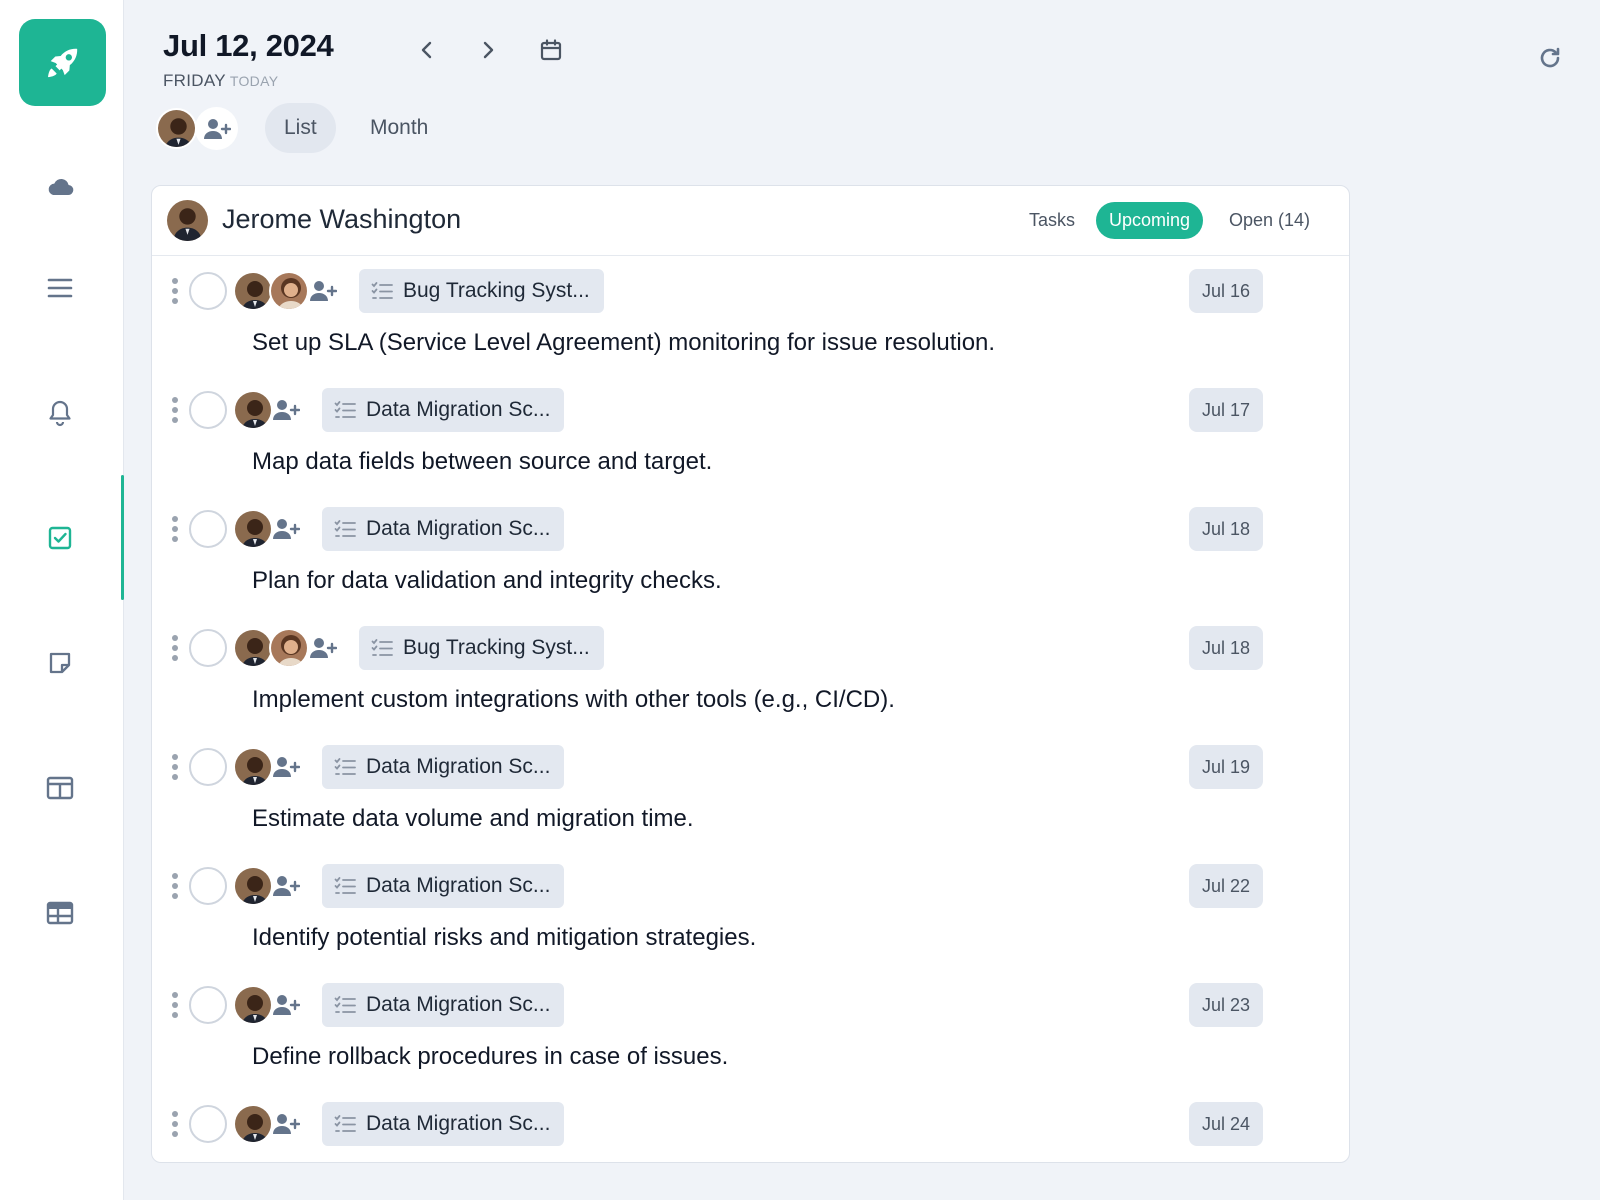 This screenshot has height=1200, width=1600. What do you see at coordinates (1052, 220) in the screenshot?
I see `filter-tasks: Tasks` at bounding box center [1052, 220].